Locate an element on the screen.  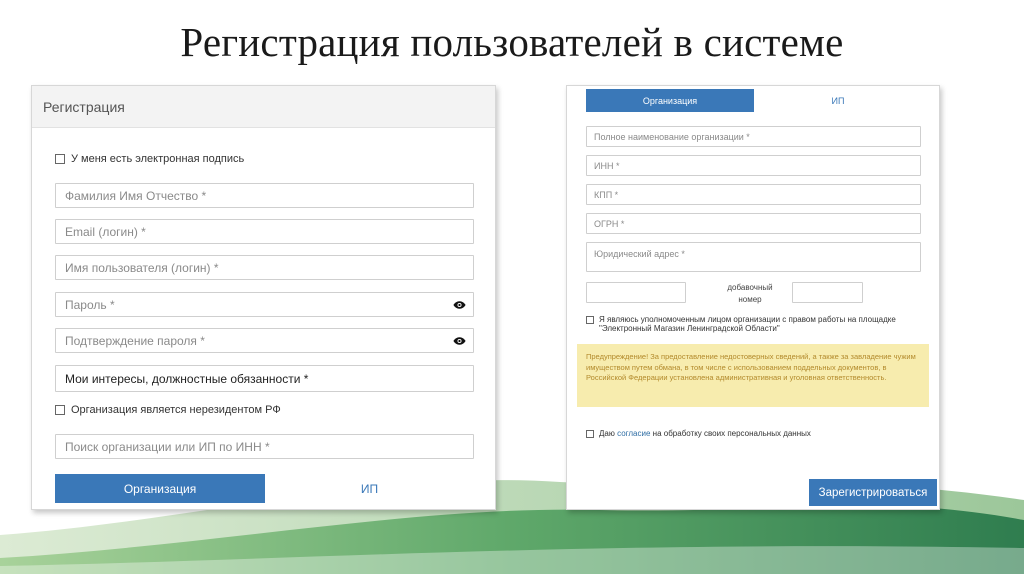
nonresident-checkbox-row: Организация является нерезидентом РФ is located at coordinates (168, 410).